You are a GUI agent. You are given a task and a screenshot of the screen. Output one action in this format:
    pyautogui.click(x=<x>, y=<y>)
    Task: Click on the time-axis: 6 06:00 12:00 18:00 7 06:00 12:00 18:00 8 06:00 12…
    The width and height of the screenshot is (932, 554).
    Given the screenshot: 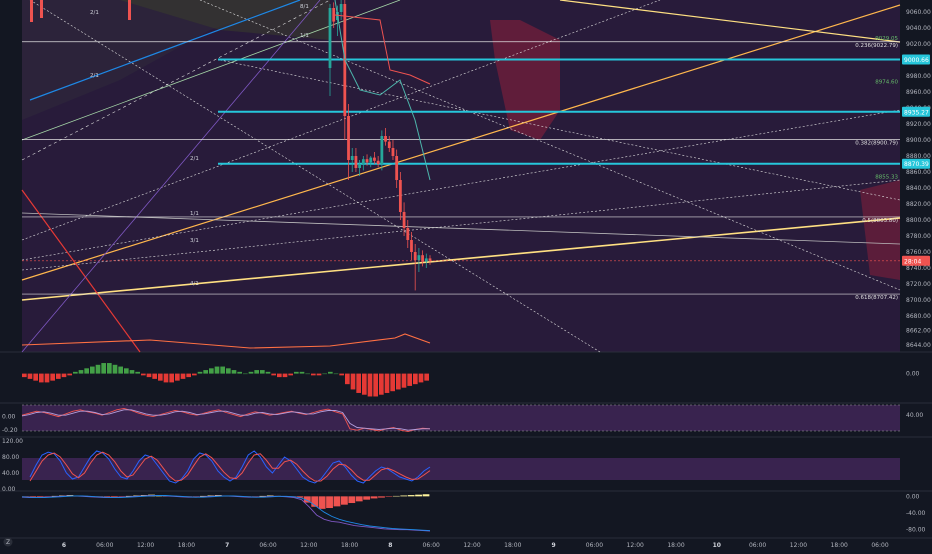 What is the action you would take?
    pyautogui.click(x=475, y=545)
    